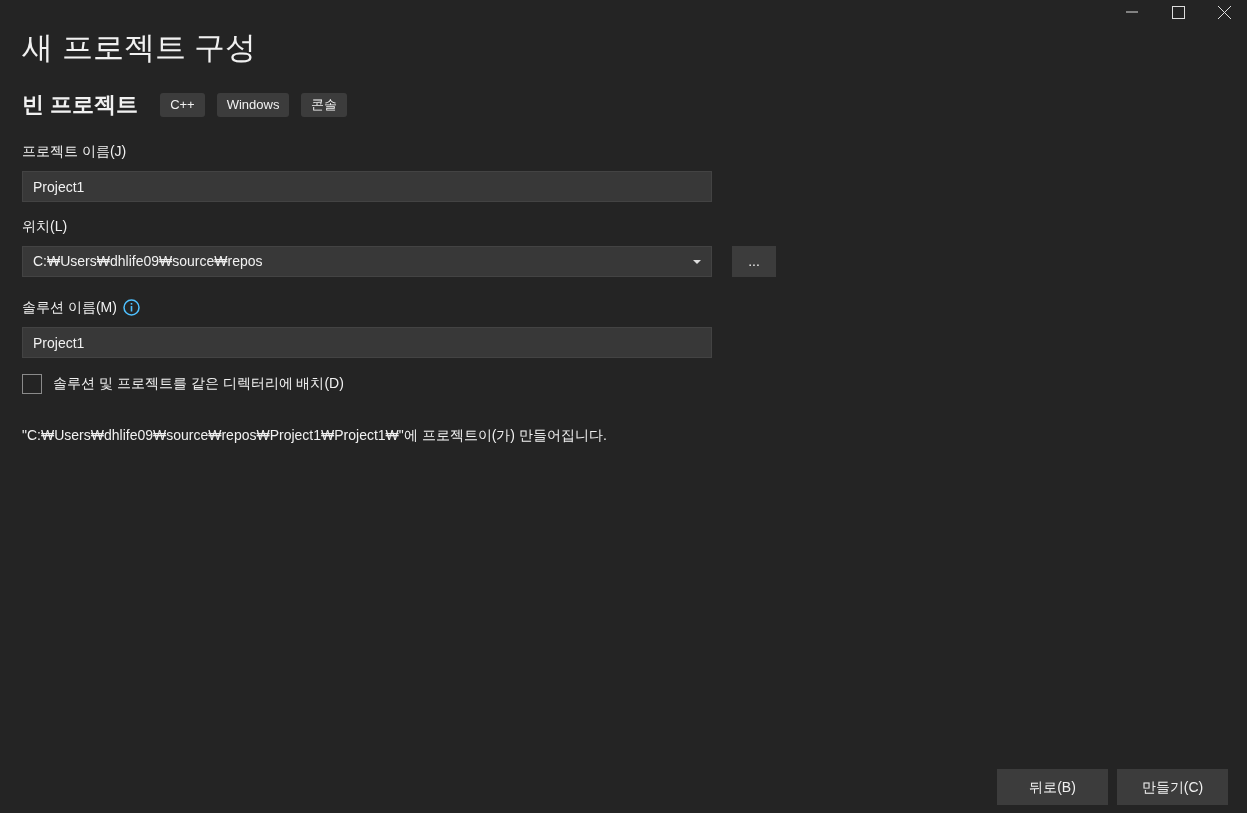 The width and height of the screenshot is (1247, 813). Describe the element at coordinates (139, 48) in the screenshot. I see `page-title: 새 프로젝트 구성` at that location.